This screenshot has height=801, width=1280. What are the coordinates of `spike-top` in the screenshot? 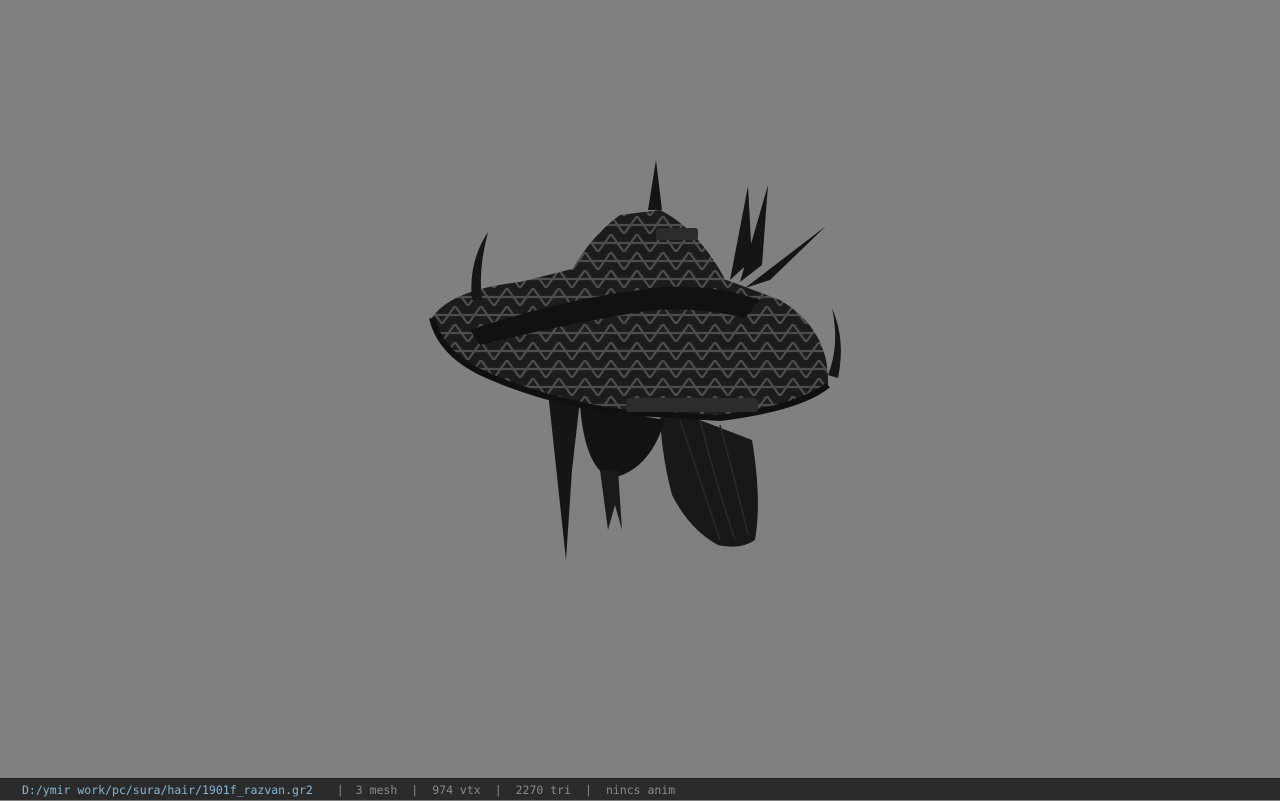 It's located at (655, 185).